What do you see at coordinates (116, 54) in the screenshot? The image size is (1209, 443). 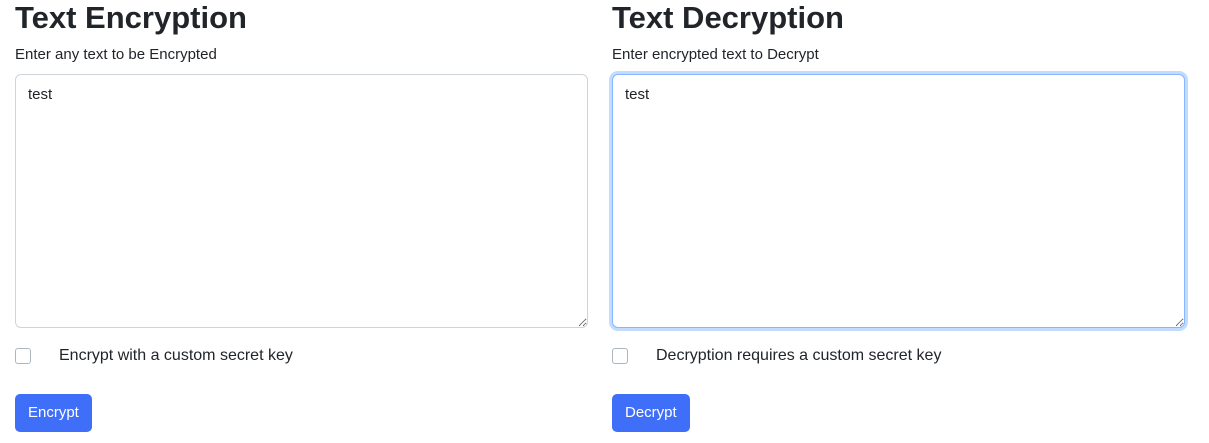 I see `encryption-input-label: Enter any text to be Encrypted` at bounding box center [116, 54].